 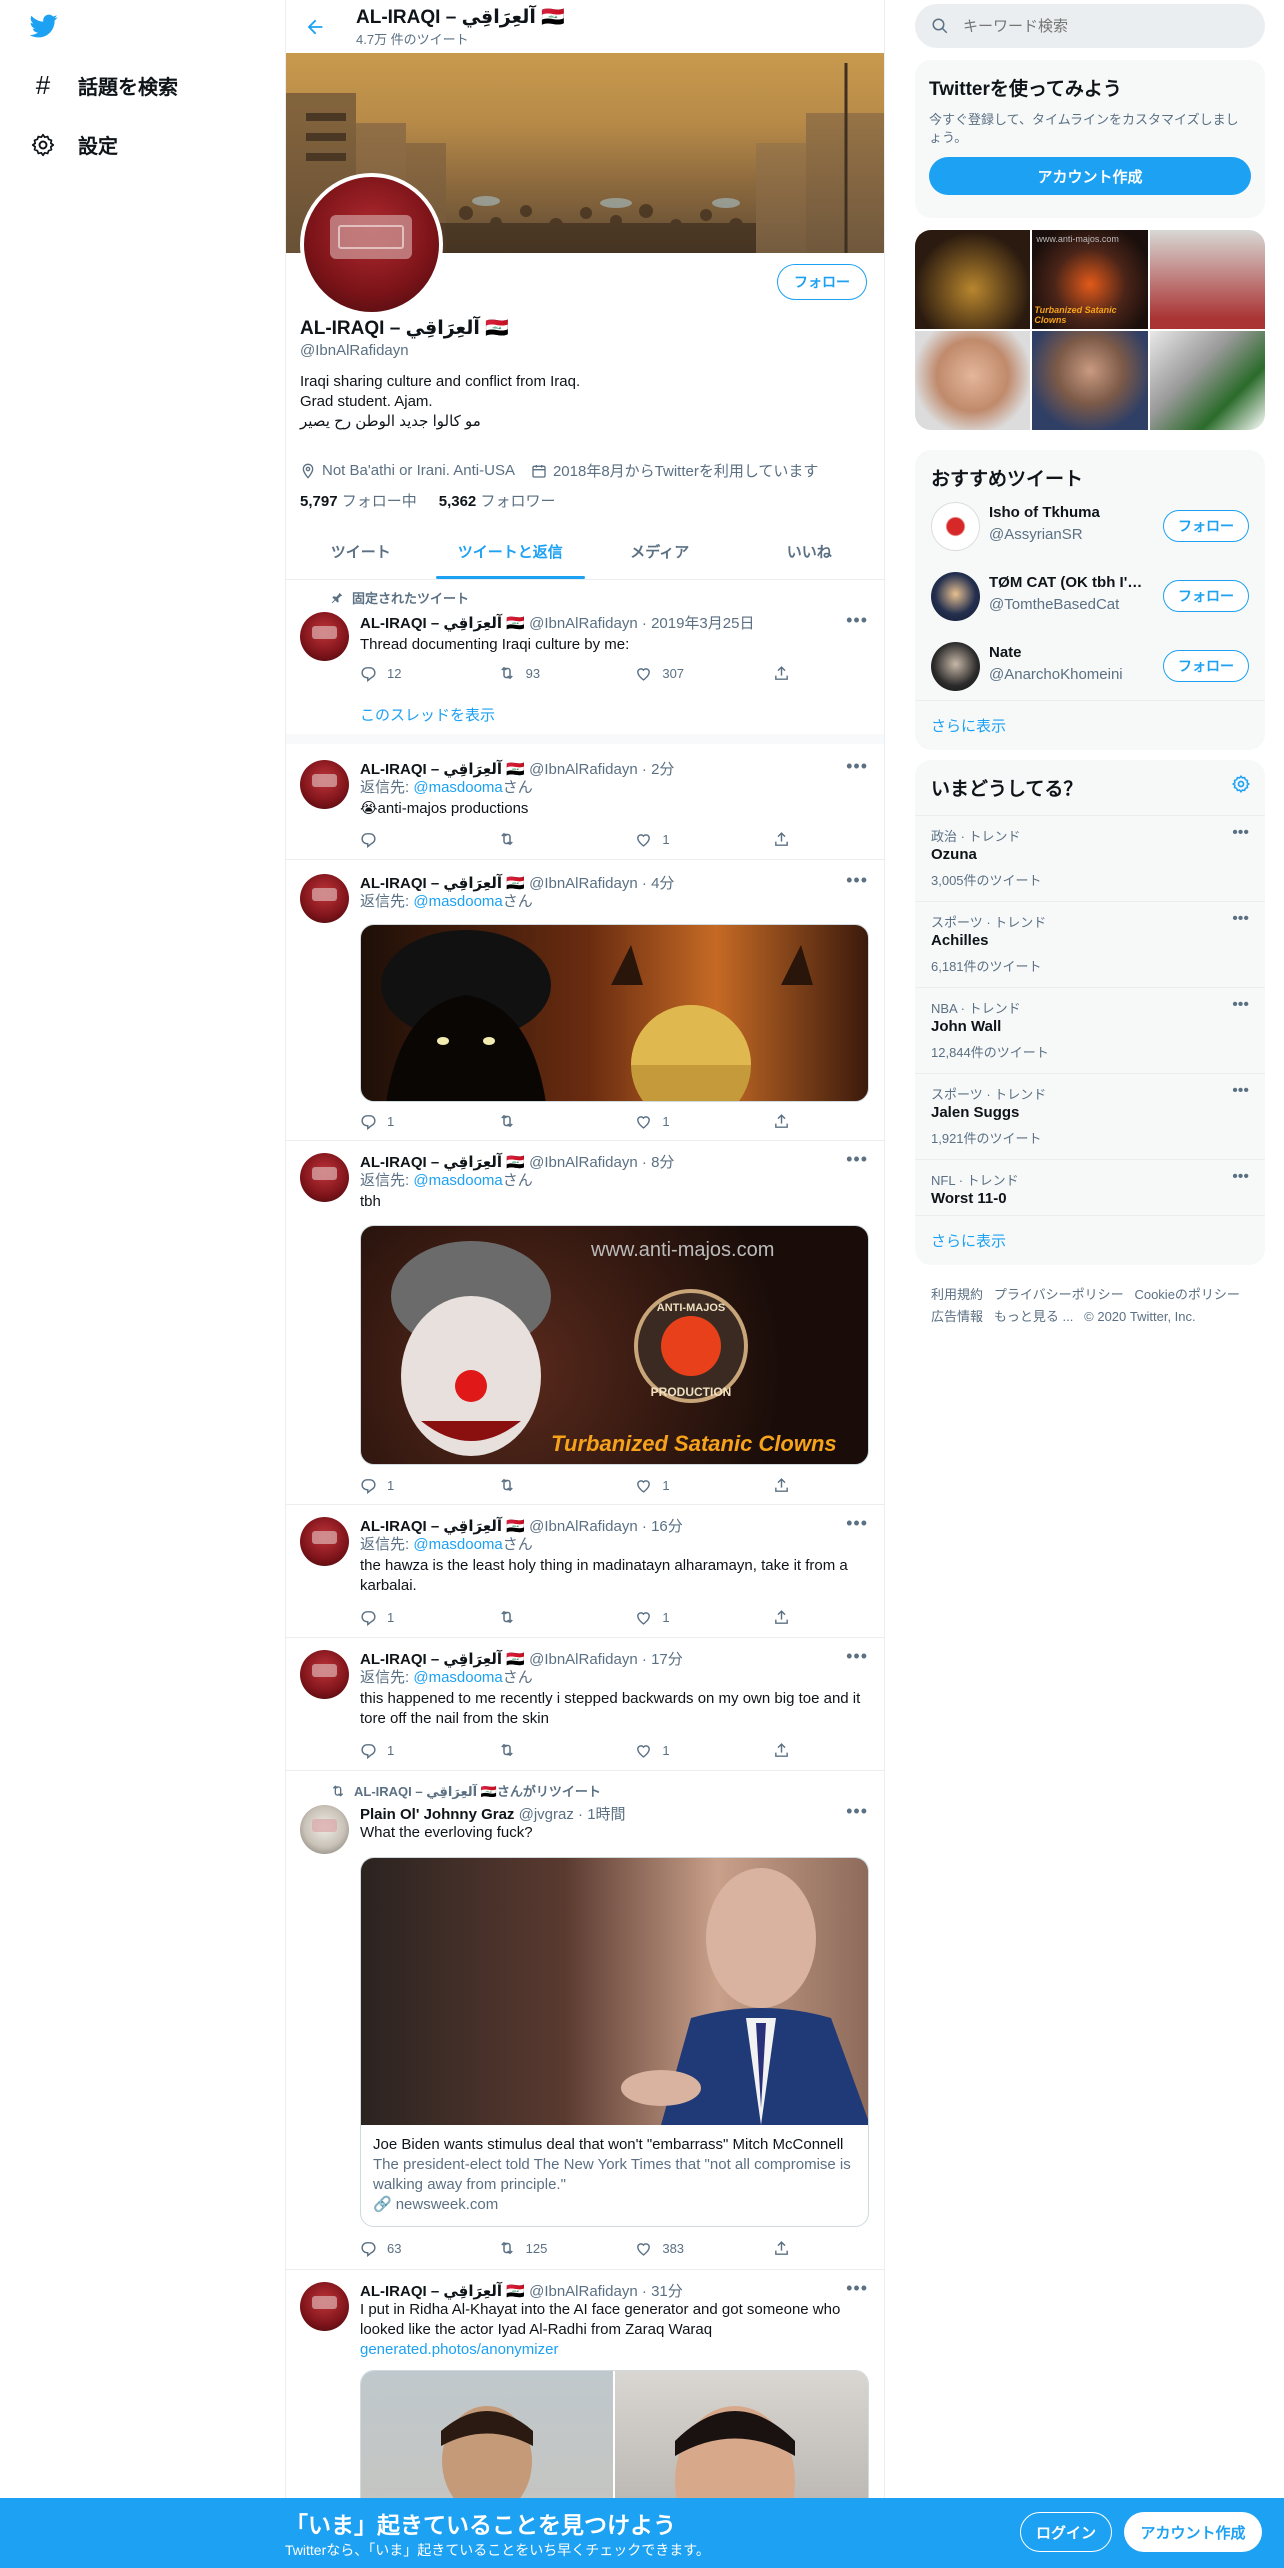 I want to click on tweet-link: generated.photos/anonymizer, so click(x=615, y=2350).